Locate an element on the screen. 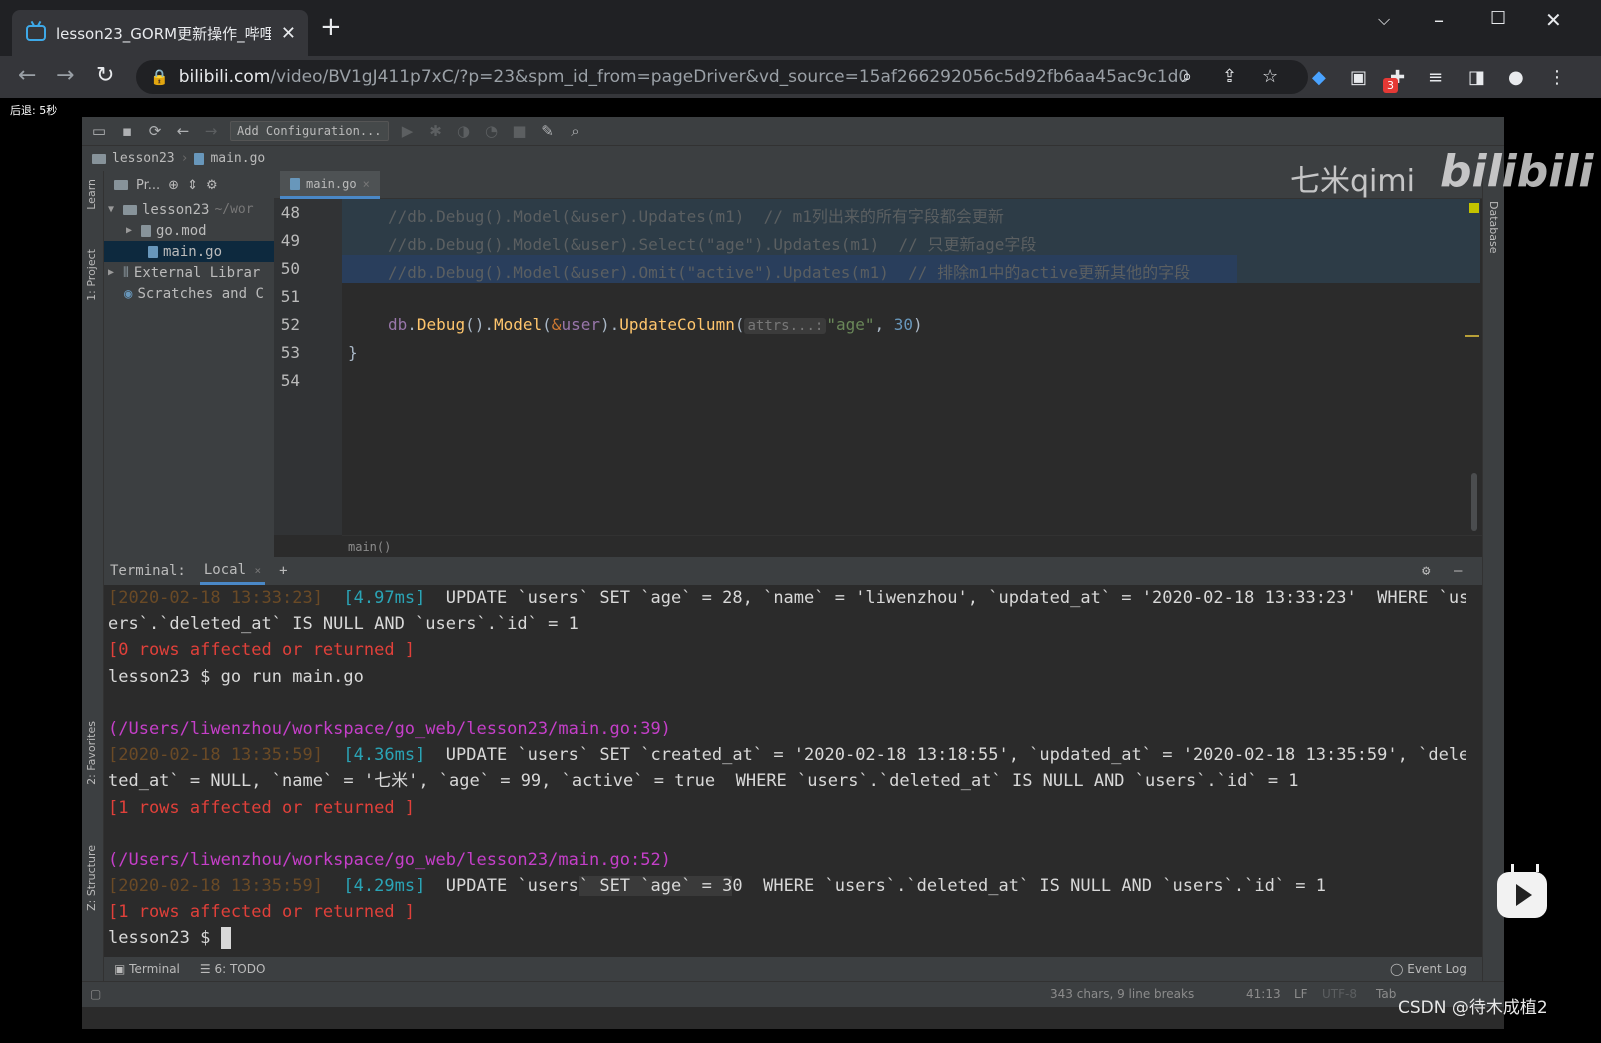 This screenshot has height=1043, width=1601. line-number: 54 is located at coordinates (290, 380).